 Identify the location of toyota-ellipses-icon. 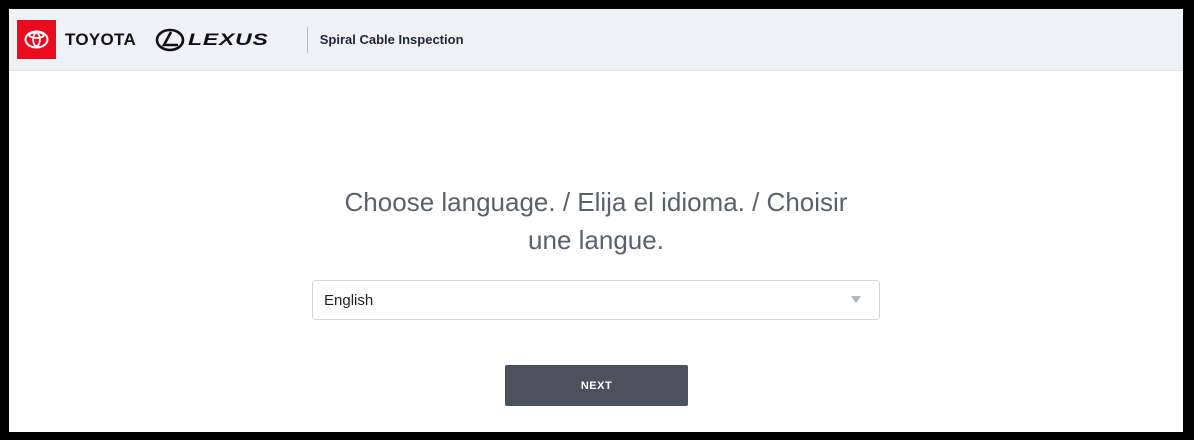
(36, 39).